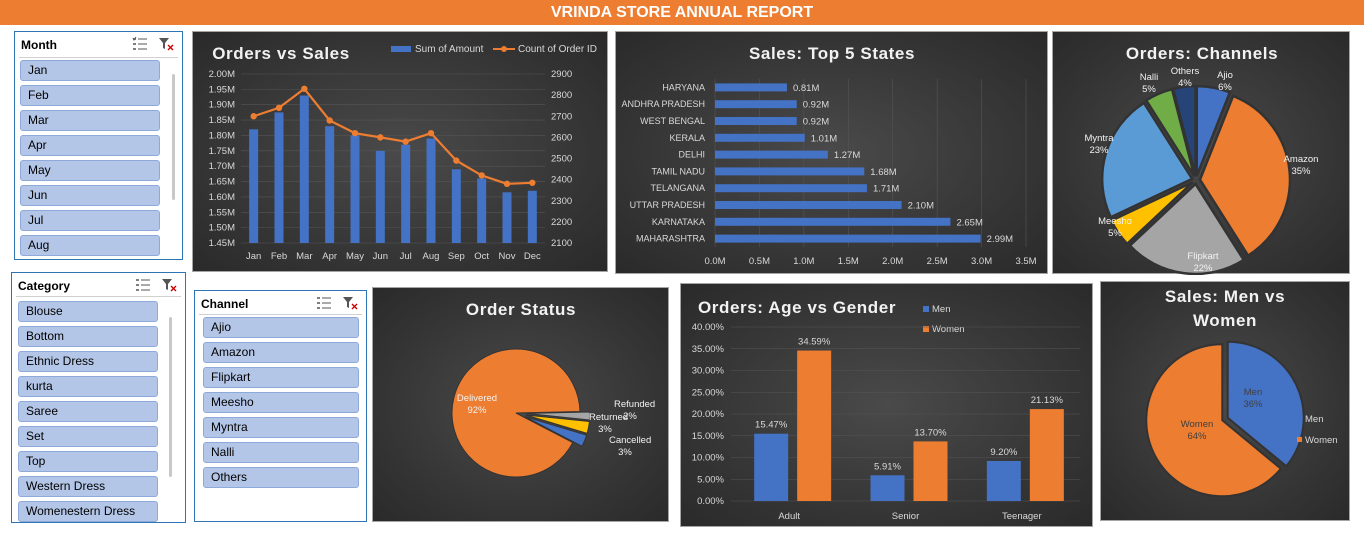  What do you see at coordinates (507, 184) in the screenshot?
I see `orders-marker-nov` at bounding box center [507, 184].